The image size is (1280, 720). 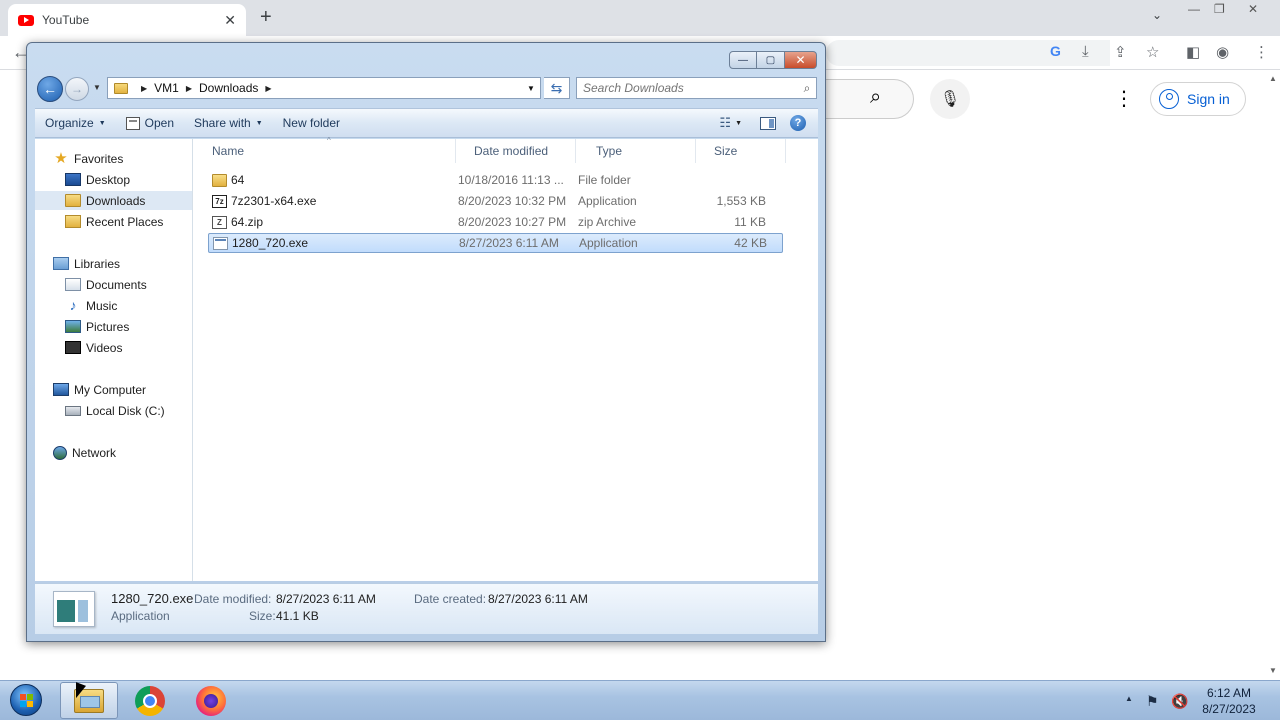 I want to click on action-center-flag-icon: ⚑, so click(x=1152, y=701).